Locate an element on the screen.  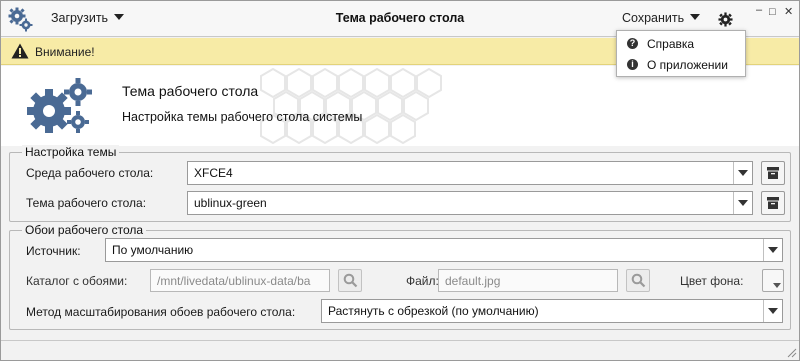
desktop-env-value: XFCE4 is located at coordinates (213, 173).